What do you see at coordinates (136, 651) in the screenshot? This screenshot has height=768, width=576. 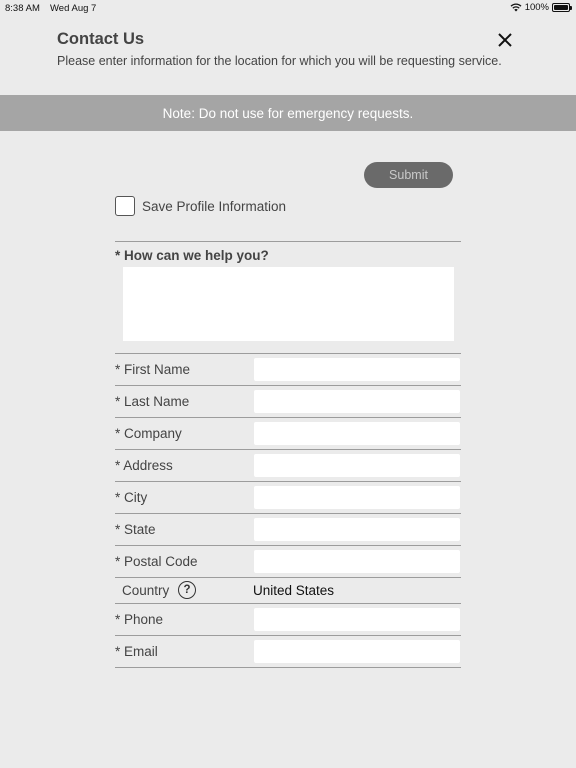 I see `email-label: * Email` at bounding box center [136, 651].